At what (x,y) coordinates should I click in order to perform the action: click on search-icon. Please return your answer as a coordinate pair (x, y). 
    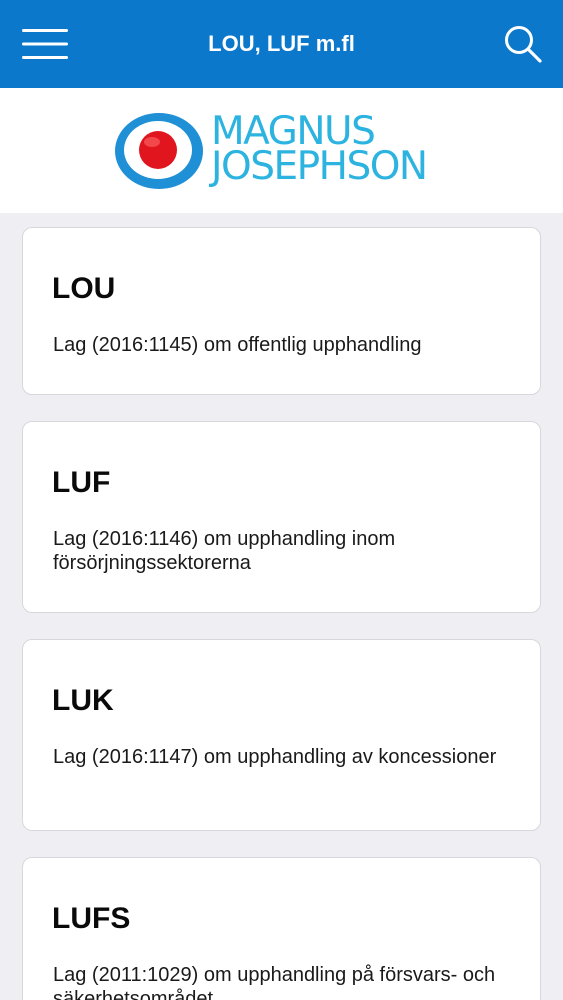
    Looking at the image, I should click on (523, 44).